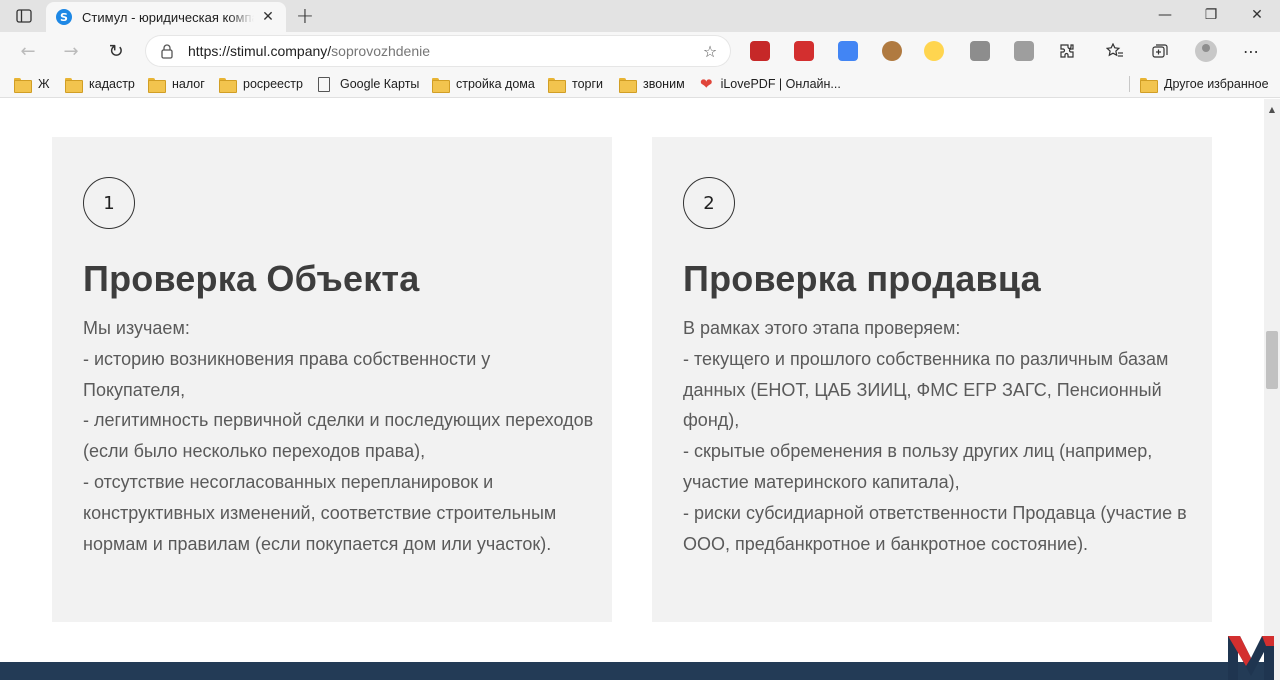 This screenshot has width=1280, height=684. Describe the element at coordinates (100, 84) in the screenshot. I see `bookmark-folder-kadastr: кадастр` at that location.